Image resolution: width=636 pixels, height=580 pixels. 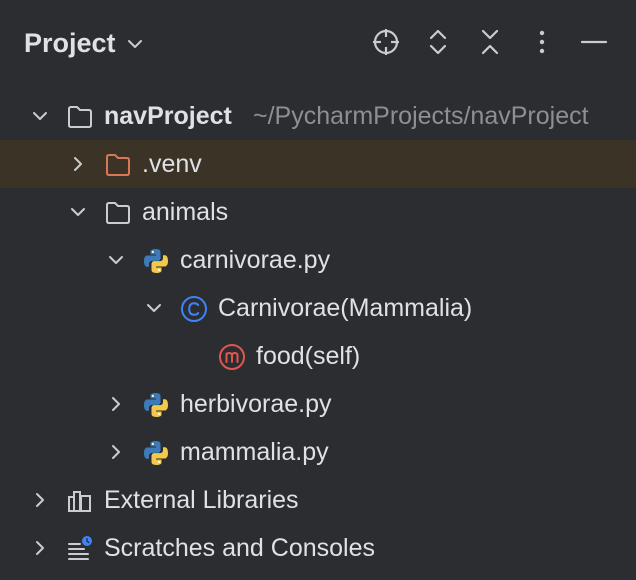 I want to click on tree-item-label: Carnivorae(Mammalia), so click(x=345, y=308).